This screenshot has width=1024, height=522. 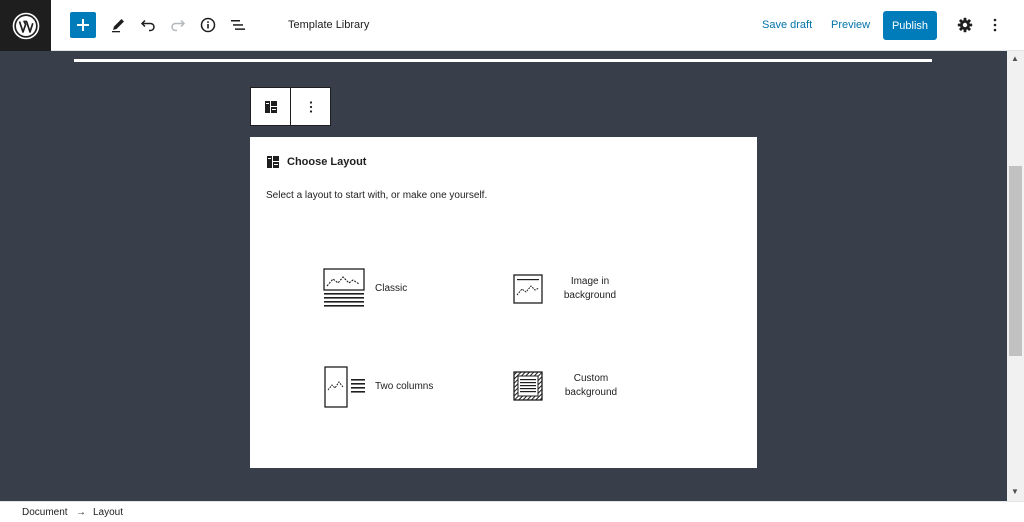 What do you see at coordinates (787, 25) in the screenshot?
I see `save-draft-button: Save draft` at bounding box center [787, 25].